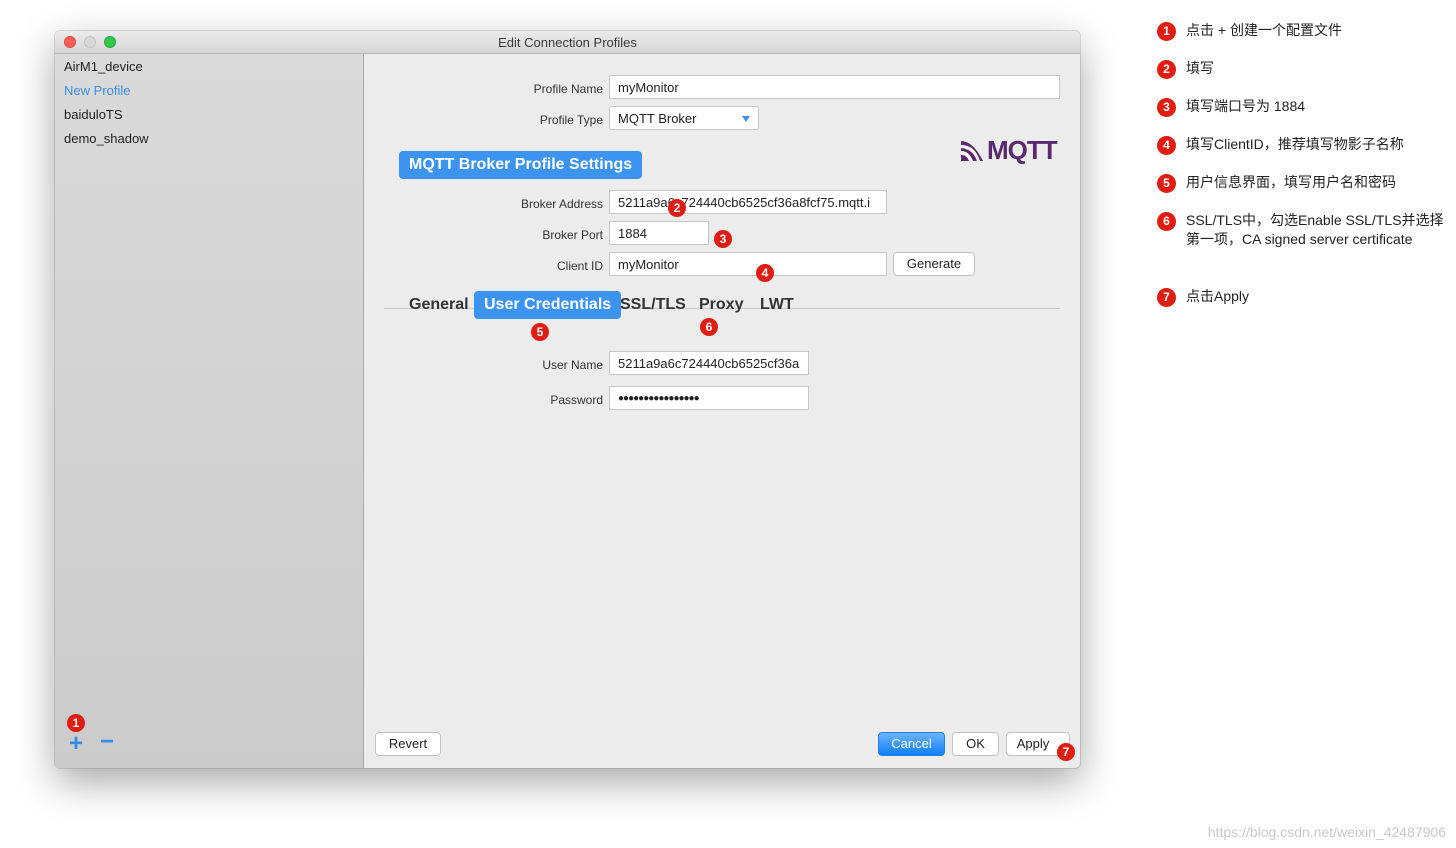  What do you see at coordinates (1166, 297) in the screenshot?
I see `annotation-badge: 7` at bounding box center [1166, 297].